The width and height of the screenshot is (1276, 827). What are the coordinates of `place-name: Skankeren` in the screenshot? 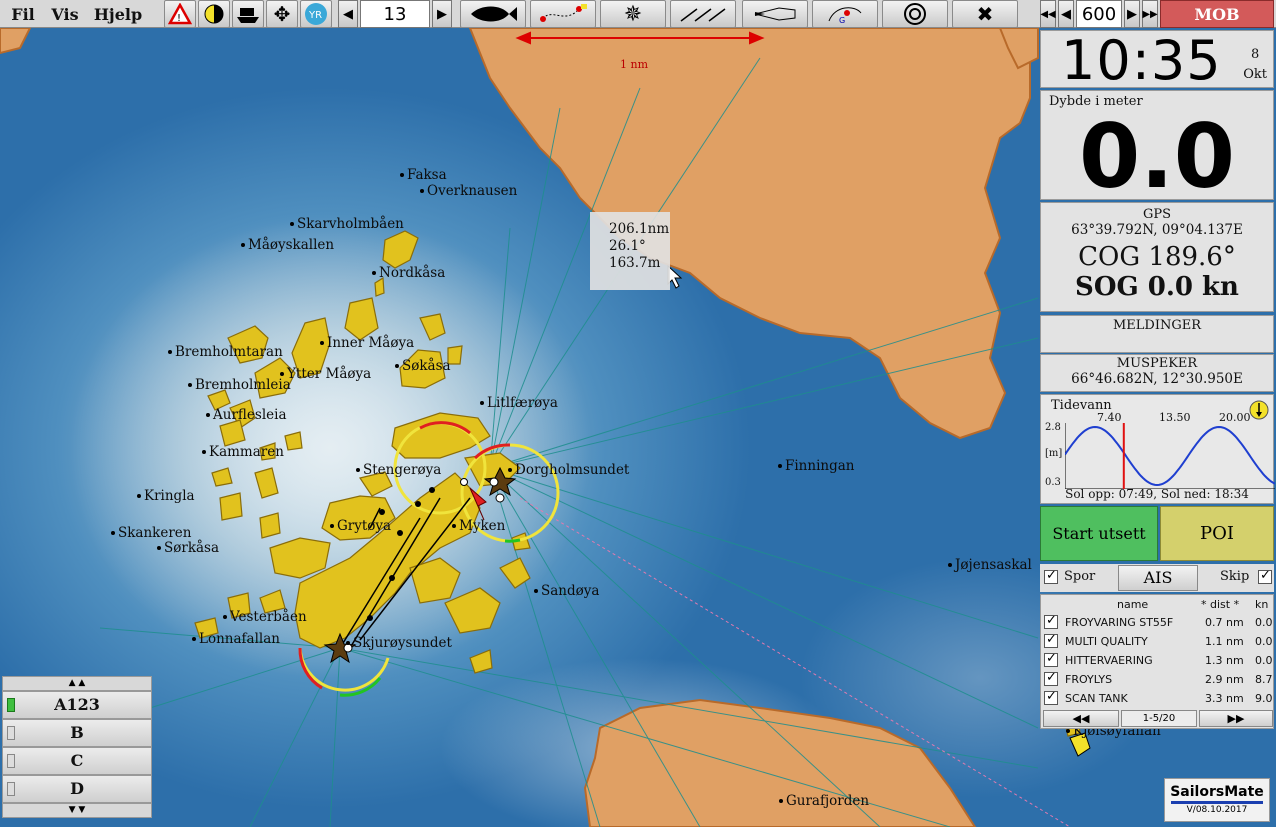 It's located at (155, 533).